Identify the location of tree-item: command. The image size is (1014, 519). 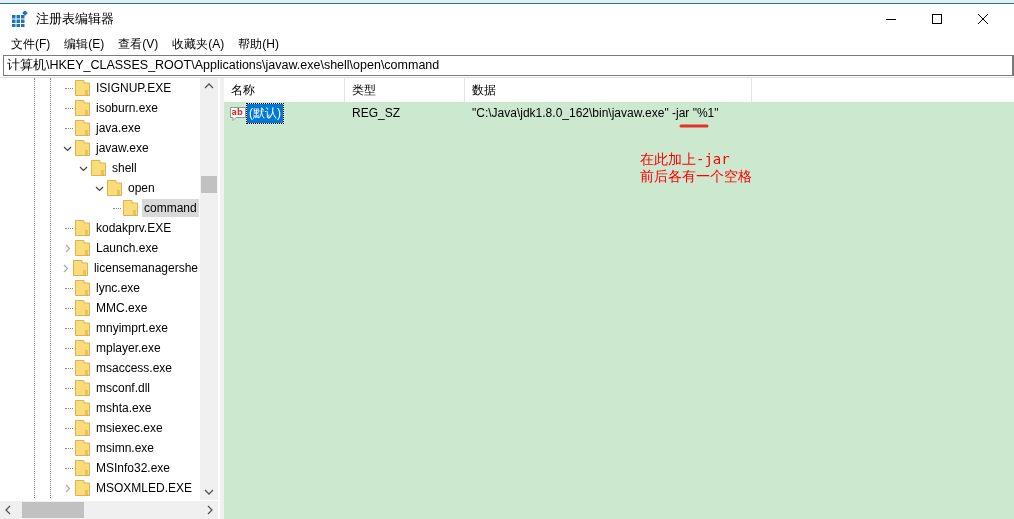
(170, 208).